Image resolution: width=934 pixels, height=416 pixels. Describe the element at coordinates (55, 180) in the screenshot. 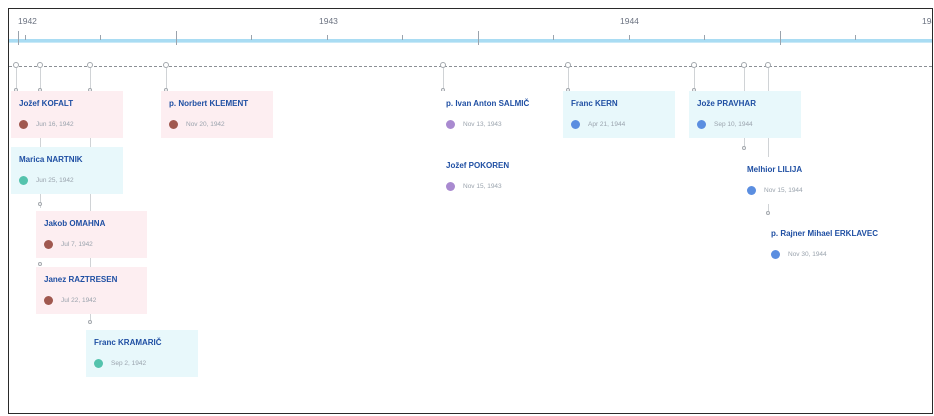

I see `event-date: Jun 25, 1942` at that location.